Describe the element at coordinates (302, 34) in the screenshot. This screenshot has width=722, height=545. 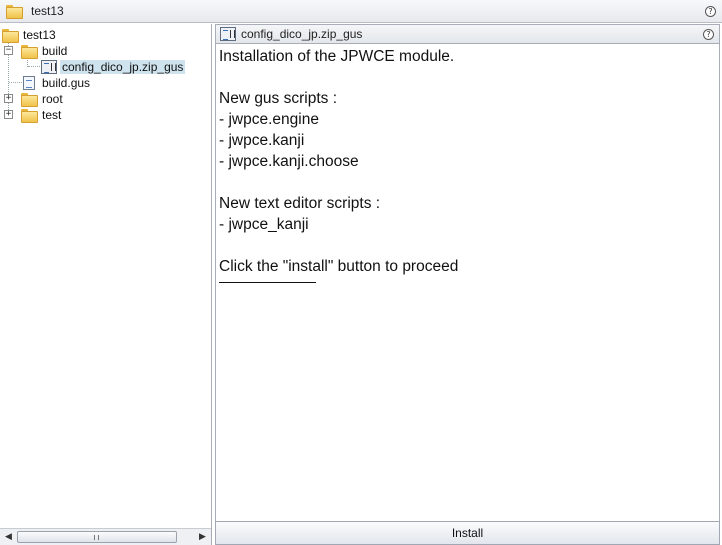
I see `tab-title: config_dico_jp.zip_gus` at that location.